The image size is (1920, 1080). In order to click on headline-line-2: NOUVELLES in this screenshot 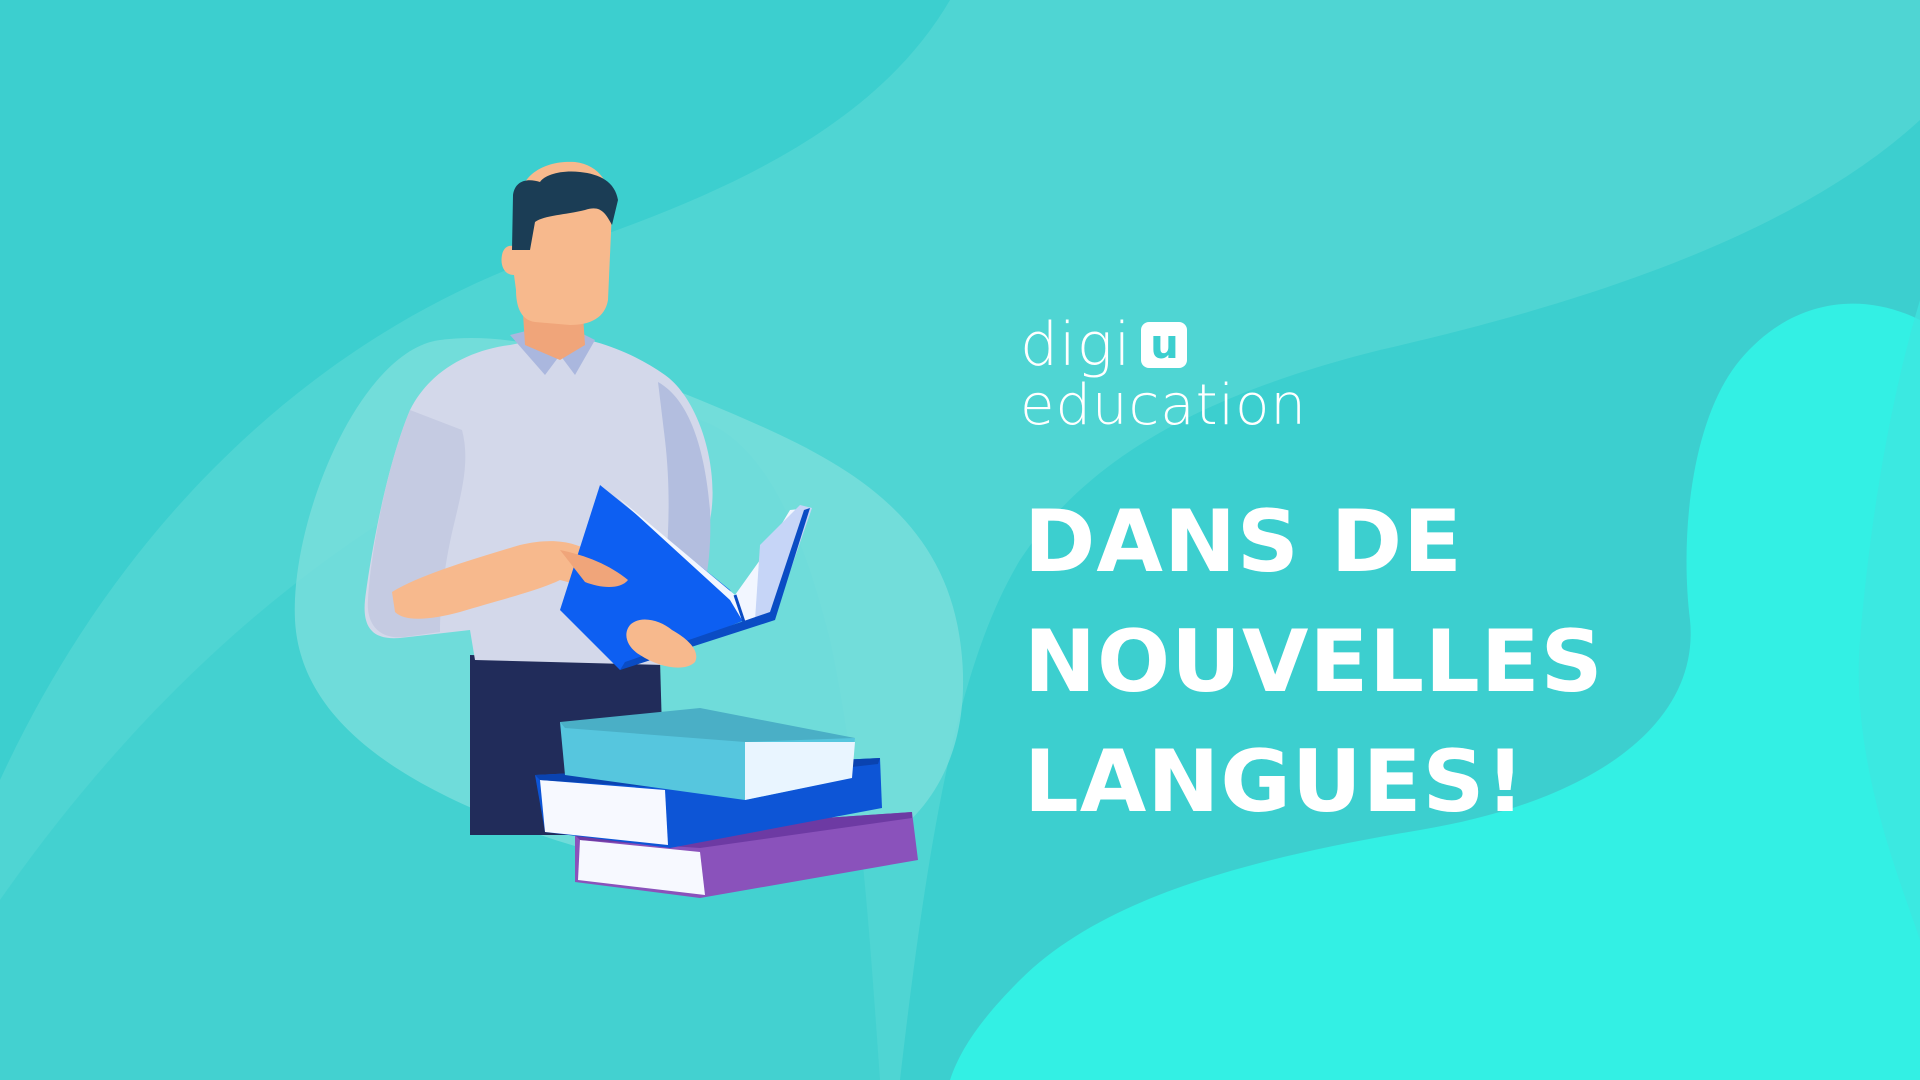, I will do `click(1314, 662)`.